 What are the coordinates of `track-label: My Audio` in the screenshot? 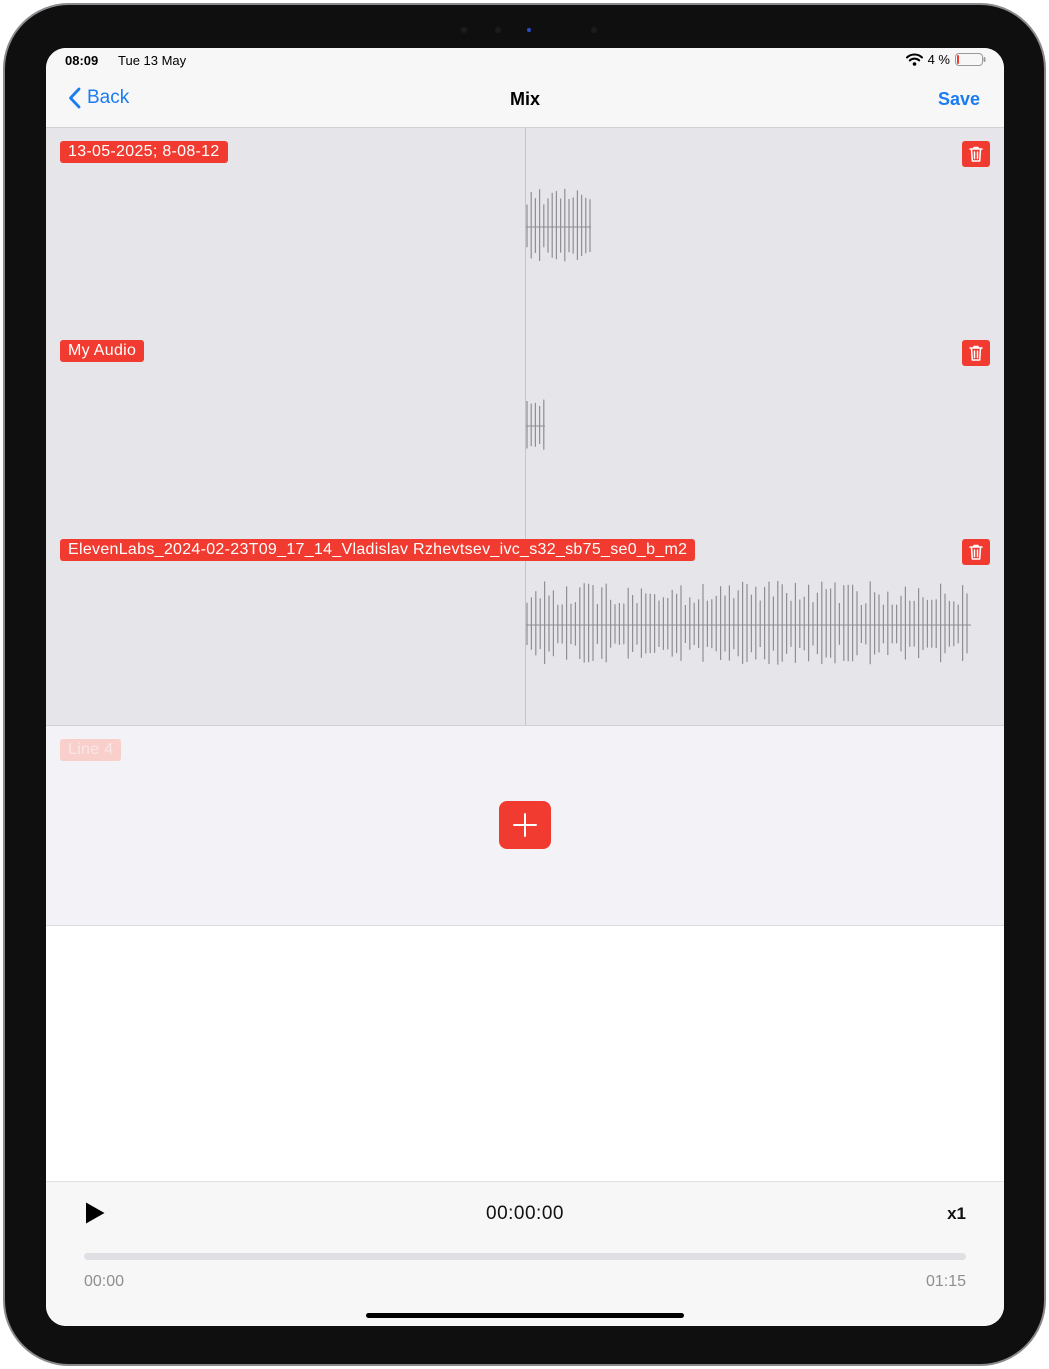 It's located at (102, 351).